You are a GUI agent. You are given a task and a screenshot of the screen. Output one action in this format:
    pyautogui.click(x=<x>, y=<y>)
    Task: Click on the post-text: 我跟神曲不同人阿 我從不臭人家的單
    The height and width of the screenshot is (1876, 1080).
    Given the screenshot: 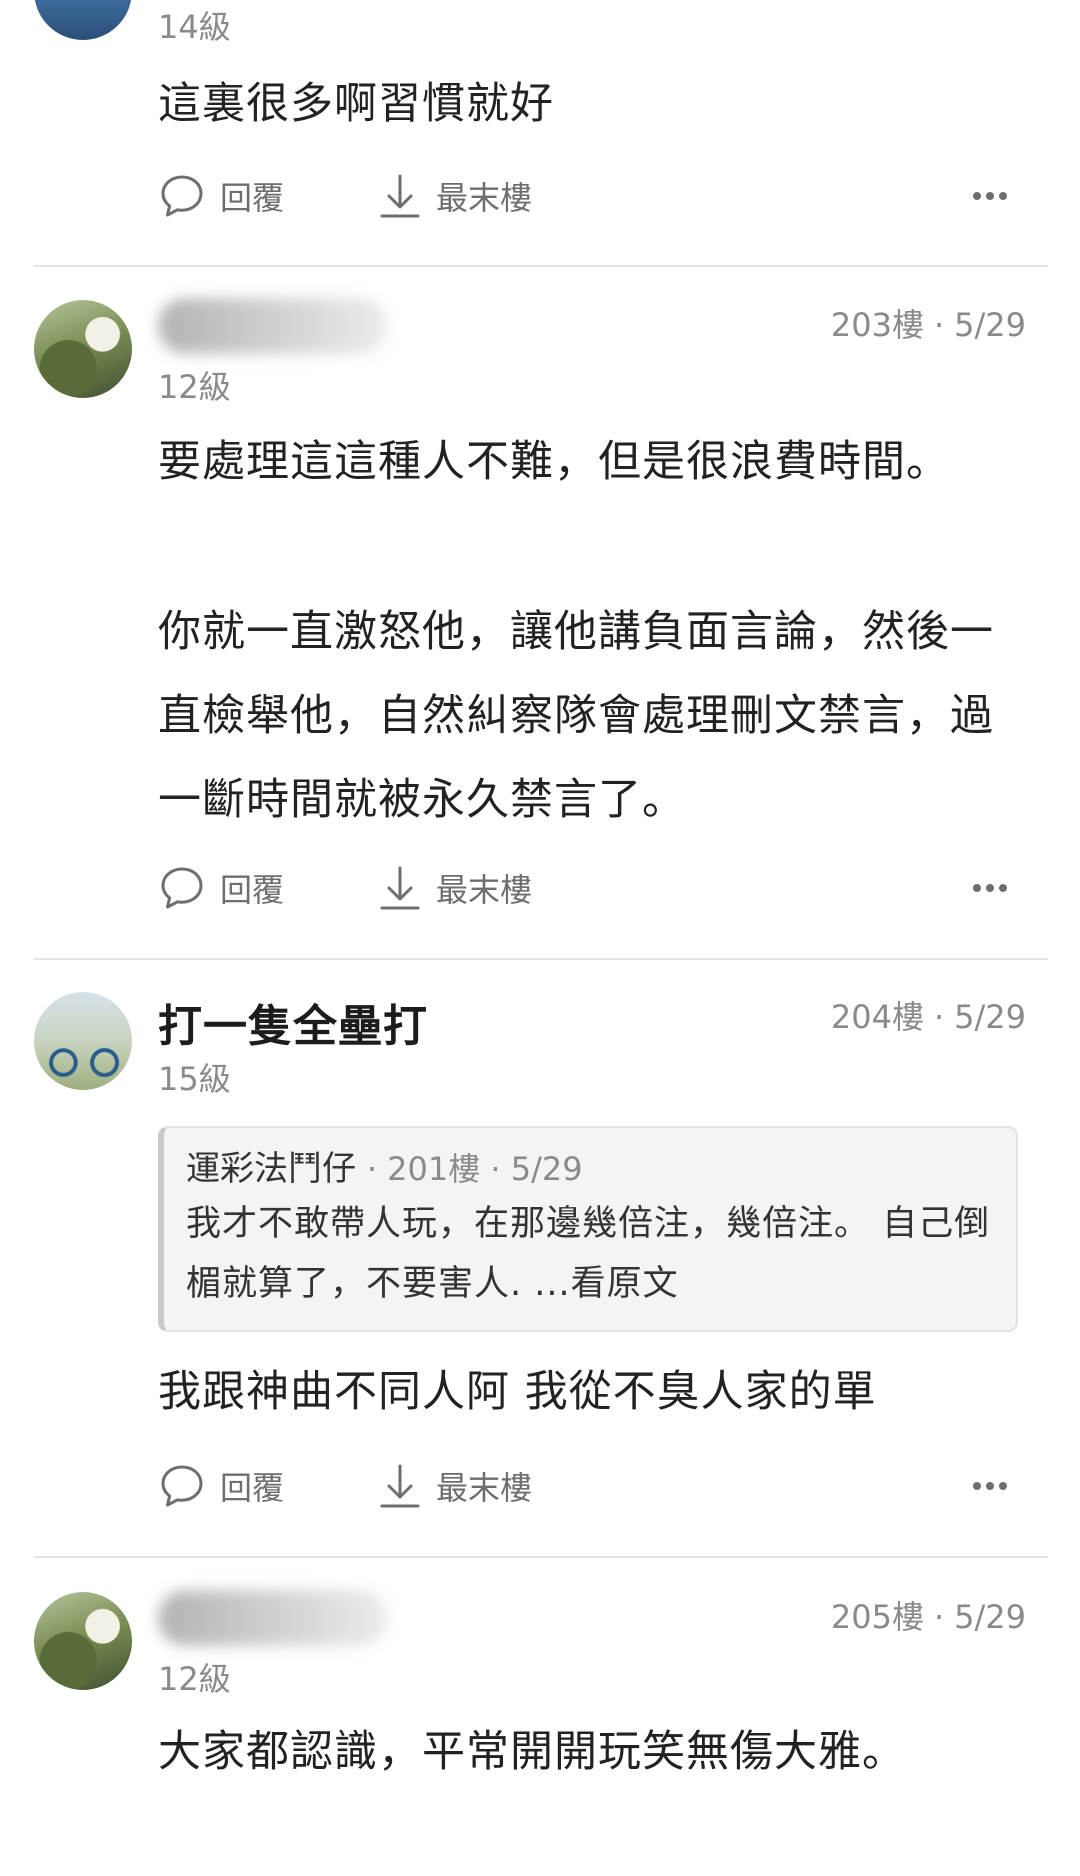 What is the action you would take?
    pyautogui.click(x=517, y=1392)
    